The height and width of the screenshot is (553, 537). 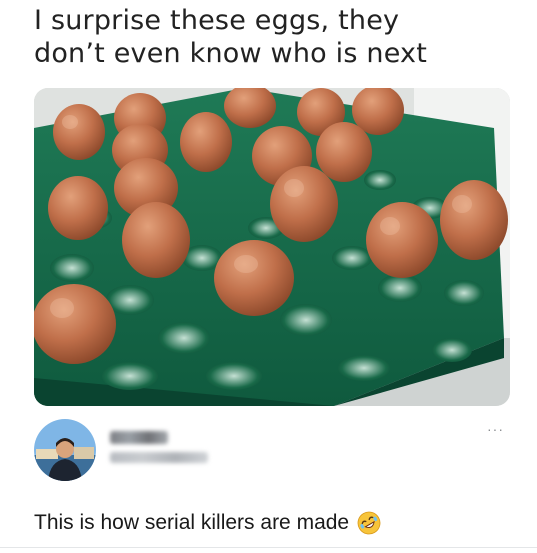 I want to click on avatar-image, so click(x=65, y=450).